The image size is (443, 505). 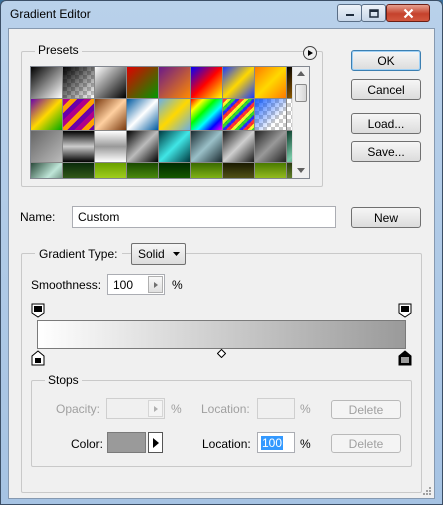 What do you see at coordinates (405, 358) in the screenshot?
I see `color-stop-right-selected` at bounding box center [405, 358].